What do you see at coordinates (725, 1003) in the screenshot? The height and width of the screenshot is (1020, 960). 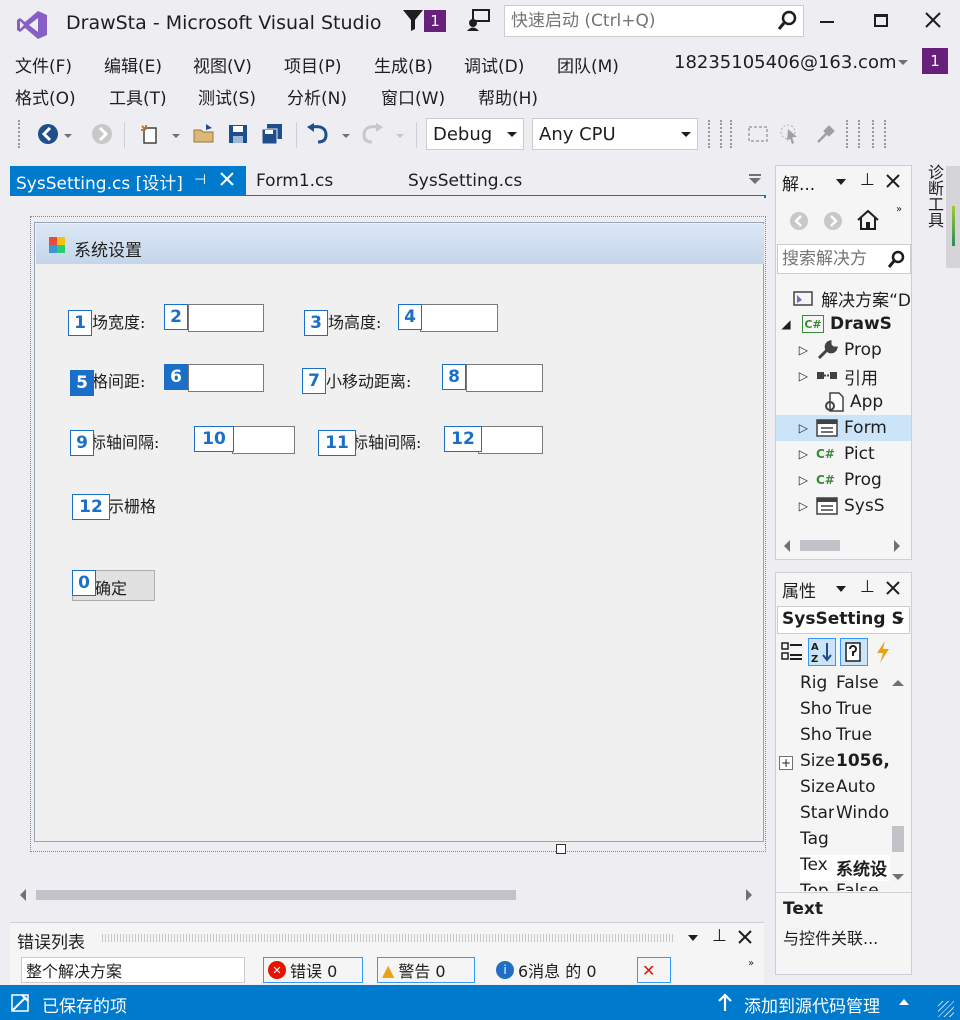 I see `upload-arrow-icon` at bounding box center [725, 1003].